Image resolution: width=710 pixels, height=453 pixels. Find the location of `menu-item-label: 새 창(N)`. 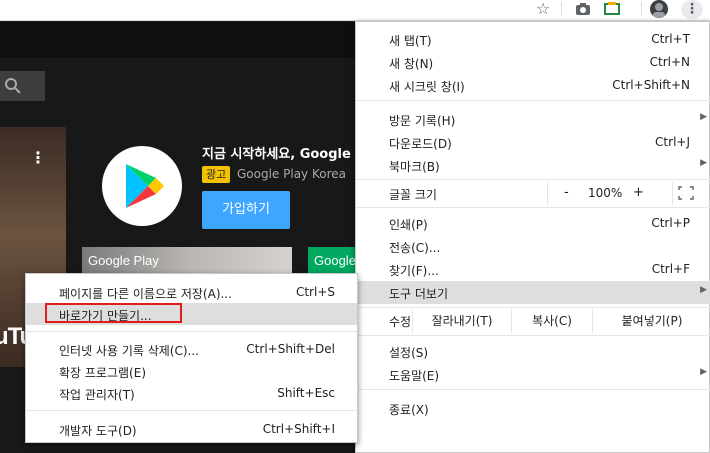

menu-item-label: 새 창(N) is located at coordinates (411, 64).